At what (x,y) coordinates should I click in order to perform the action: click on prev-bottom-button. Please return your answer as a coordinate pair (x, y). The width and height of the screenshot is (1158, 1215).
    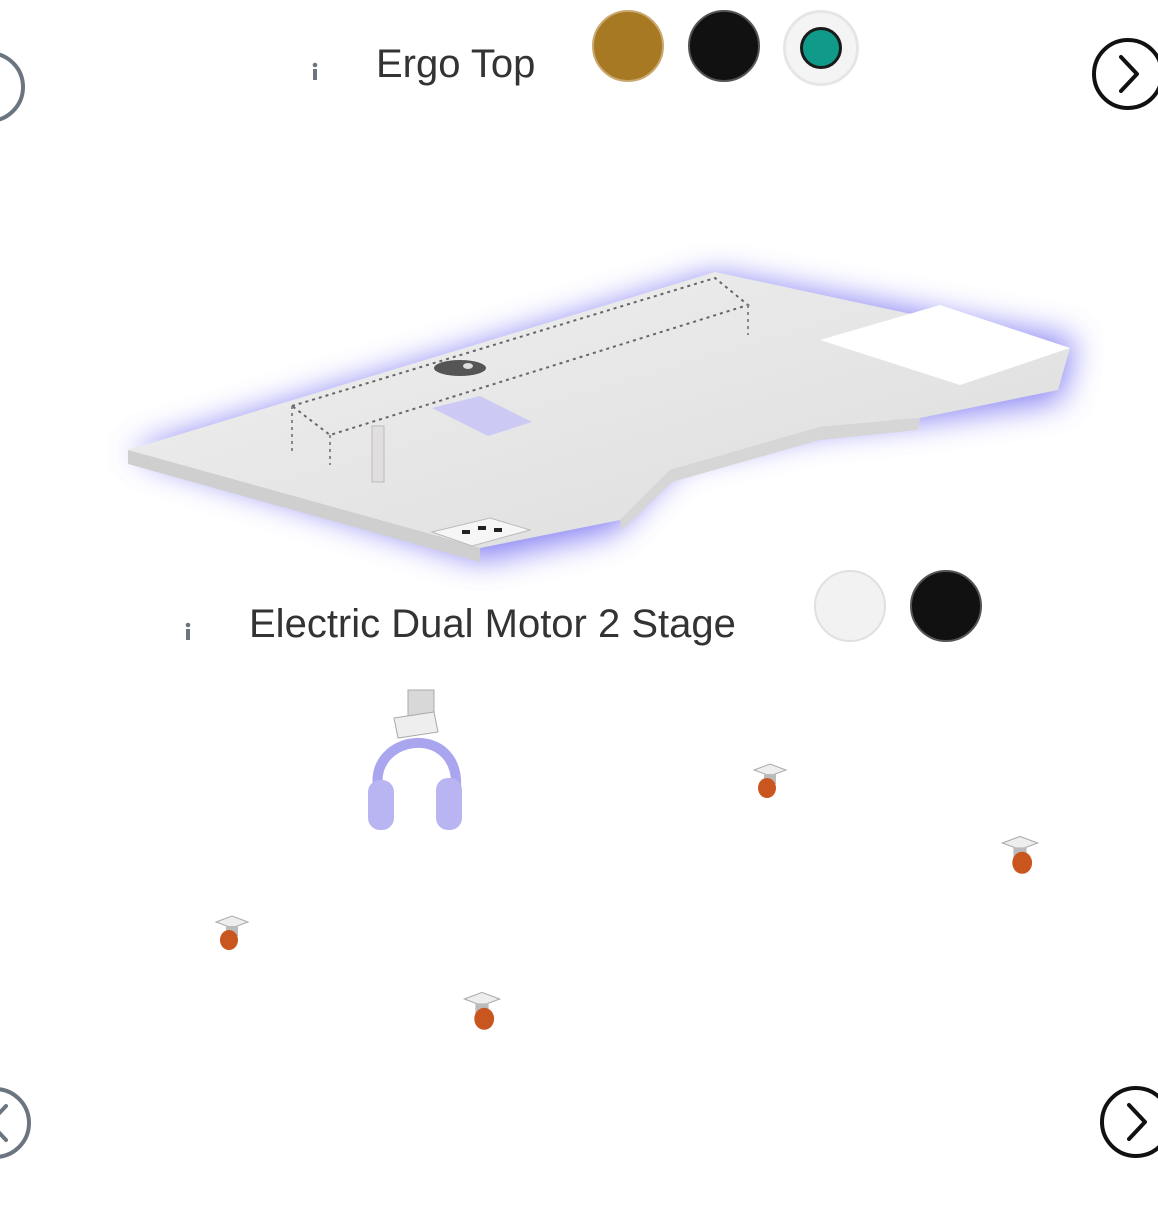
    Looking at the image, I should click on (16, 1123).